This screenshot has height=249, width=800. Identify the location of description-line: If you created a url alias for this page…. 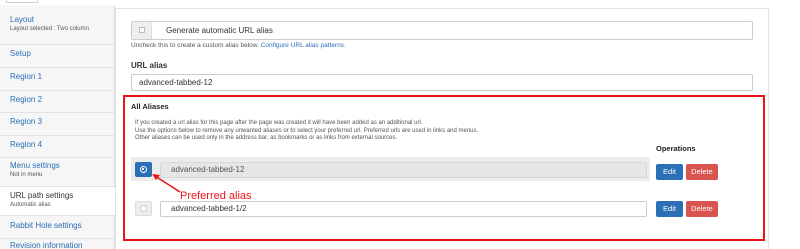
(279, 123).